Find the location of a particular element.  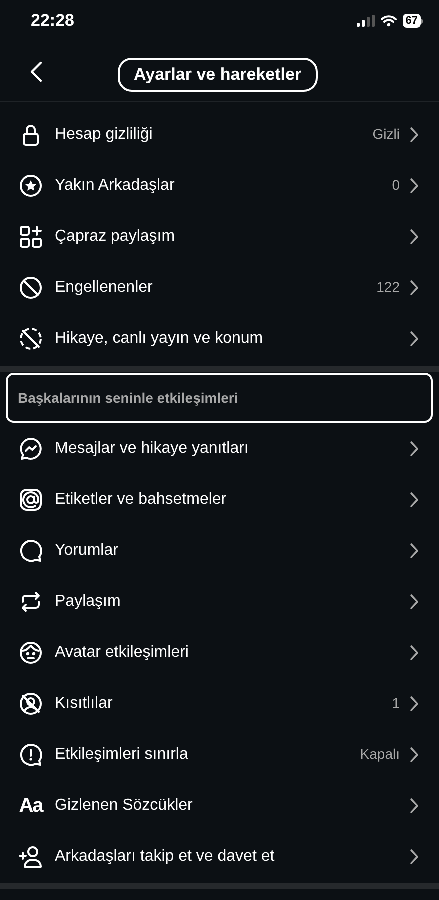

settings-item: Kısıtlılar 1 is located at coordinates (219, 703).